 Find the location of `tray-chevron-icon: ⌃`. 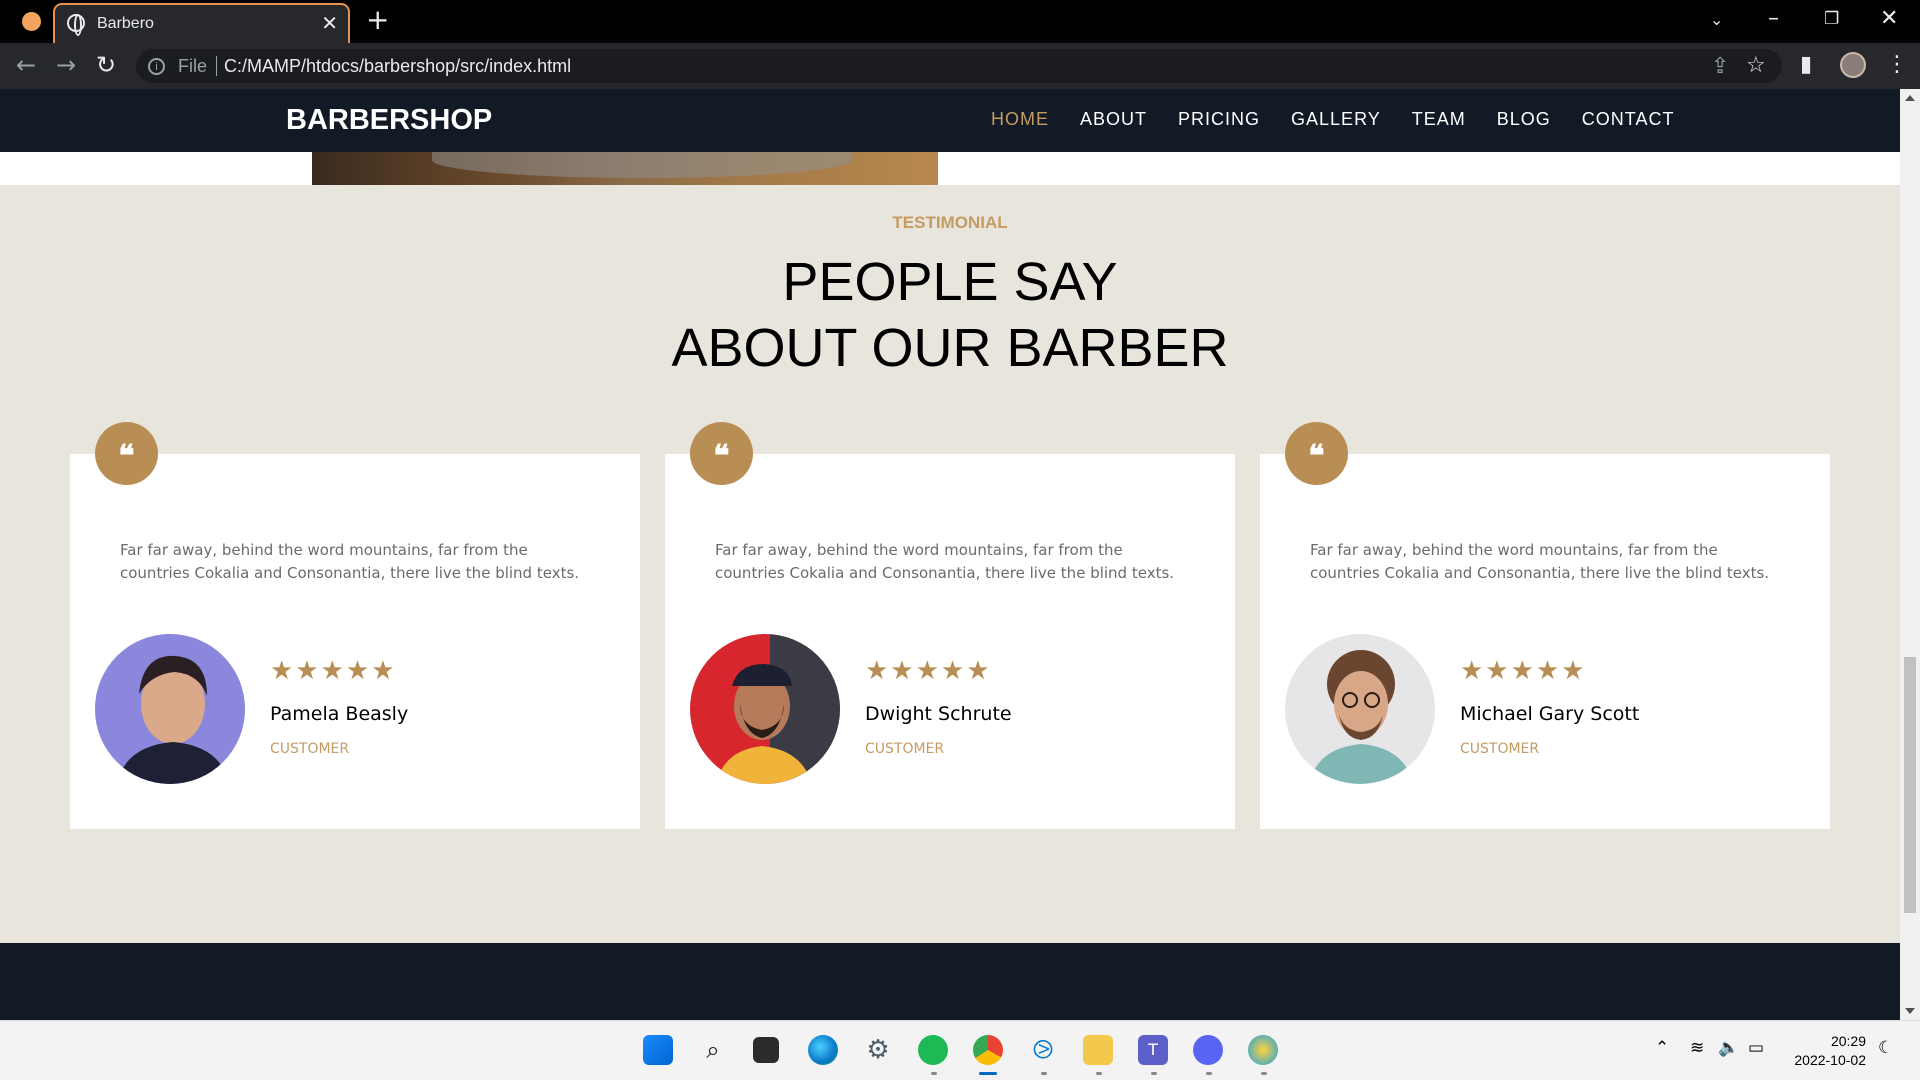

tray-chevron-icon: ⌃ is located at coordinates (1662, 1048).